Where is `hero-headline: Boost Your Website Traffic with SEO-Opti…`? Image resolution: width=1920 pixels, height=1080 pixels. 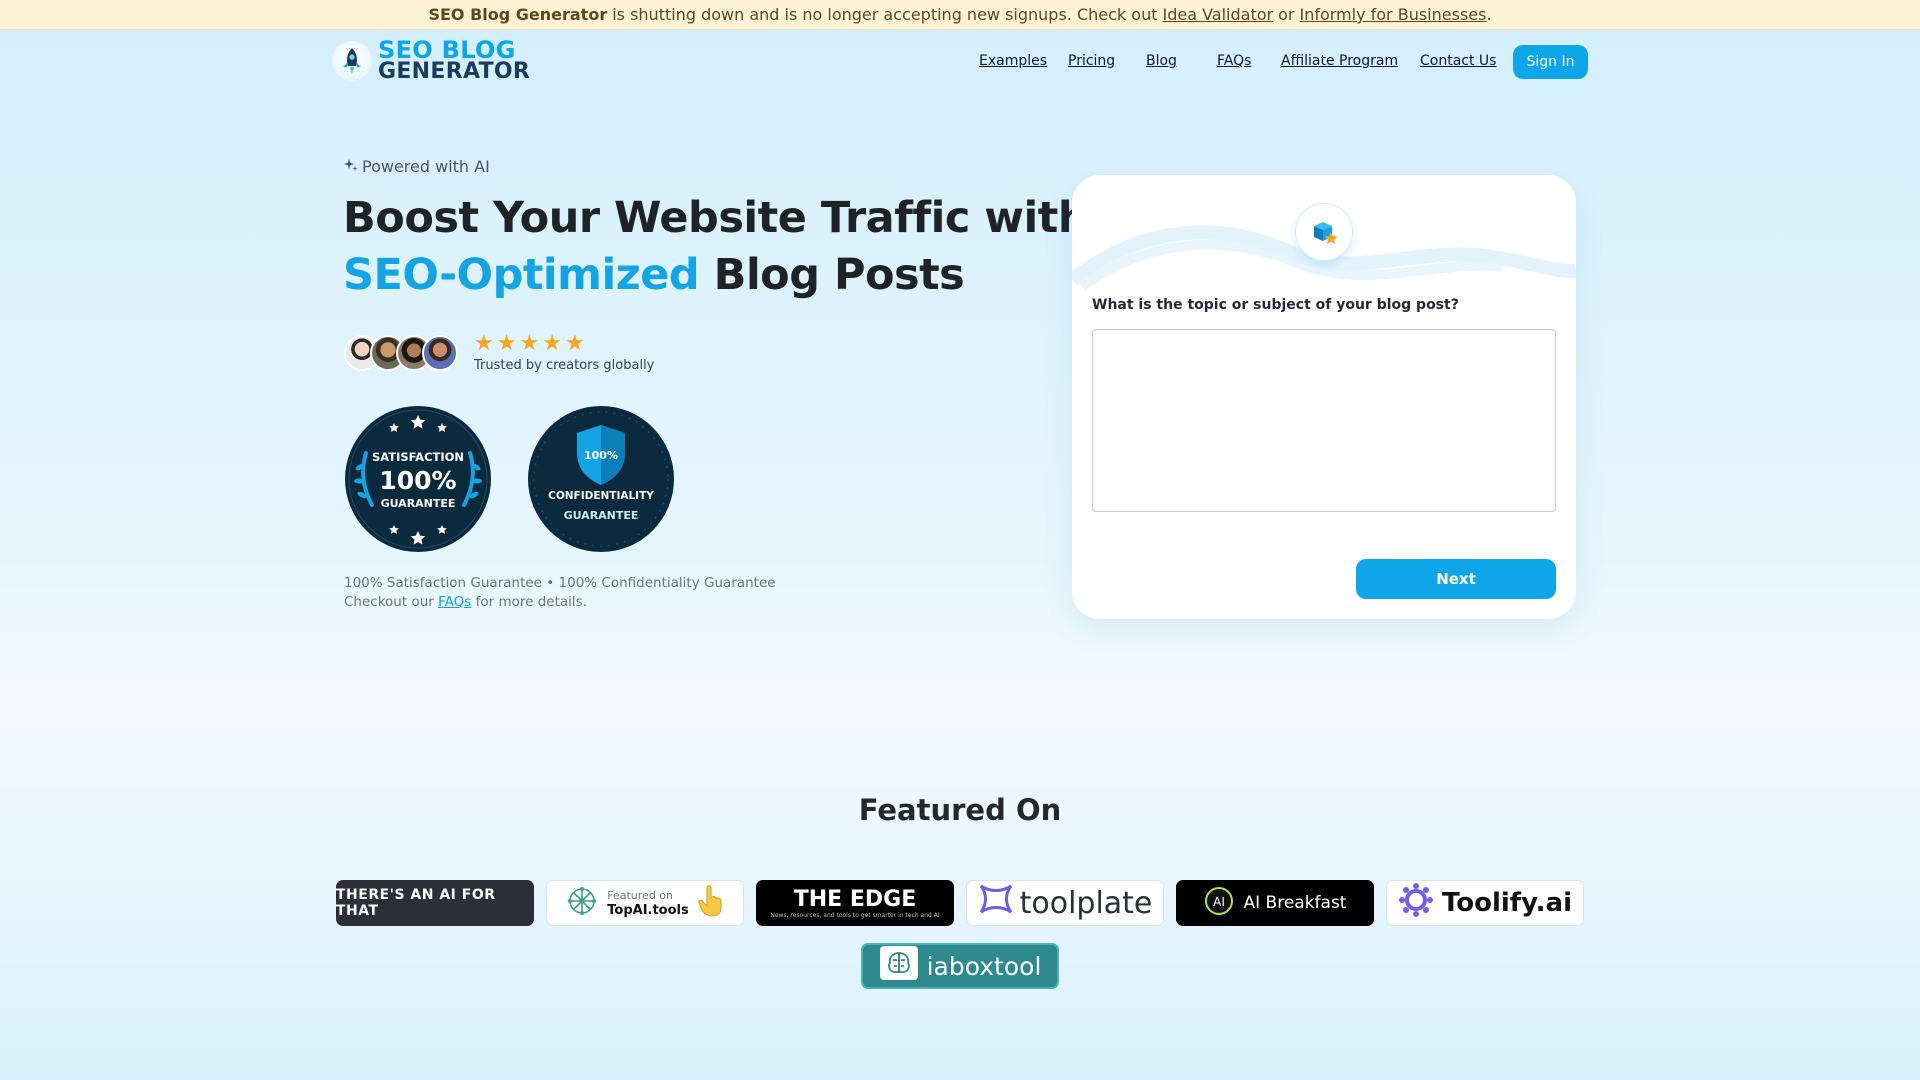
hero-headline: Boost Your Website Traffic with SEO-Opti… is located at coordinates (715, 247).